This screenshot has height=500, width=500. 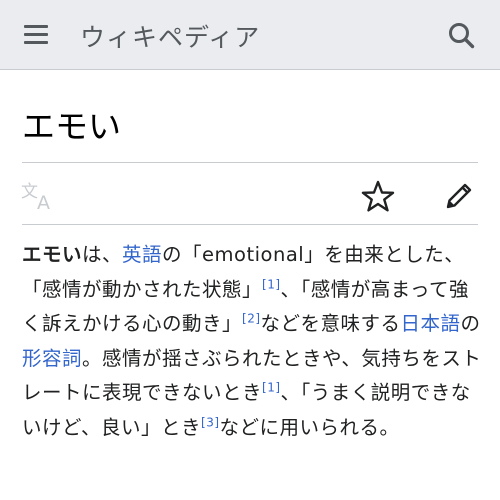 I want to click on svg-text: A, so click(x=43, y=202).